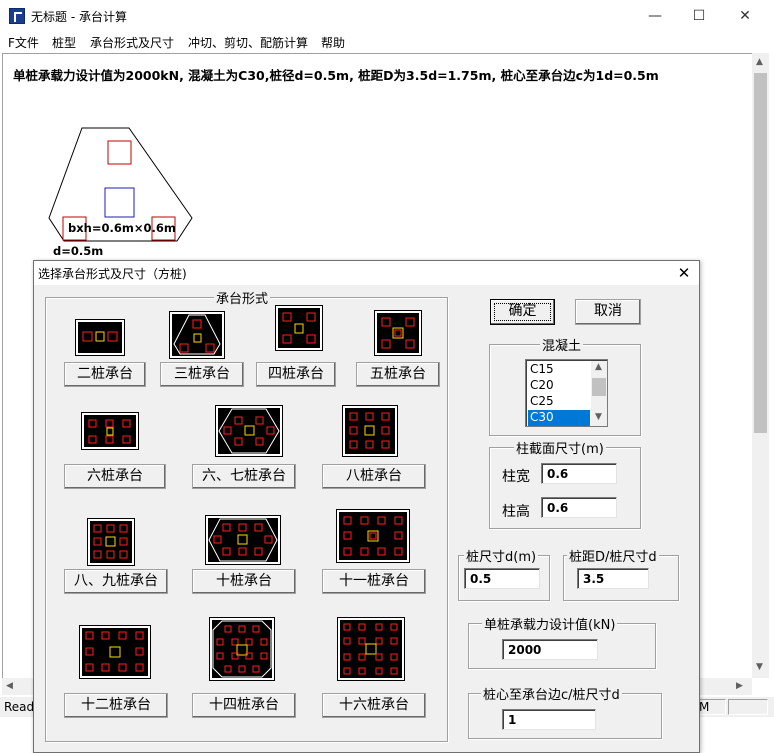  What do you see at coordinates (370, 431) in the screenshot?
I see `thumb-8-pile` at bounding box center [370, 431].